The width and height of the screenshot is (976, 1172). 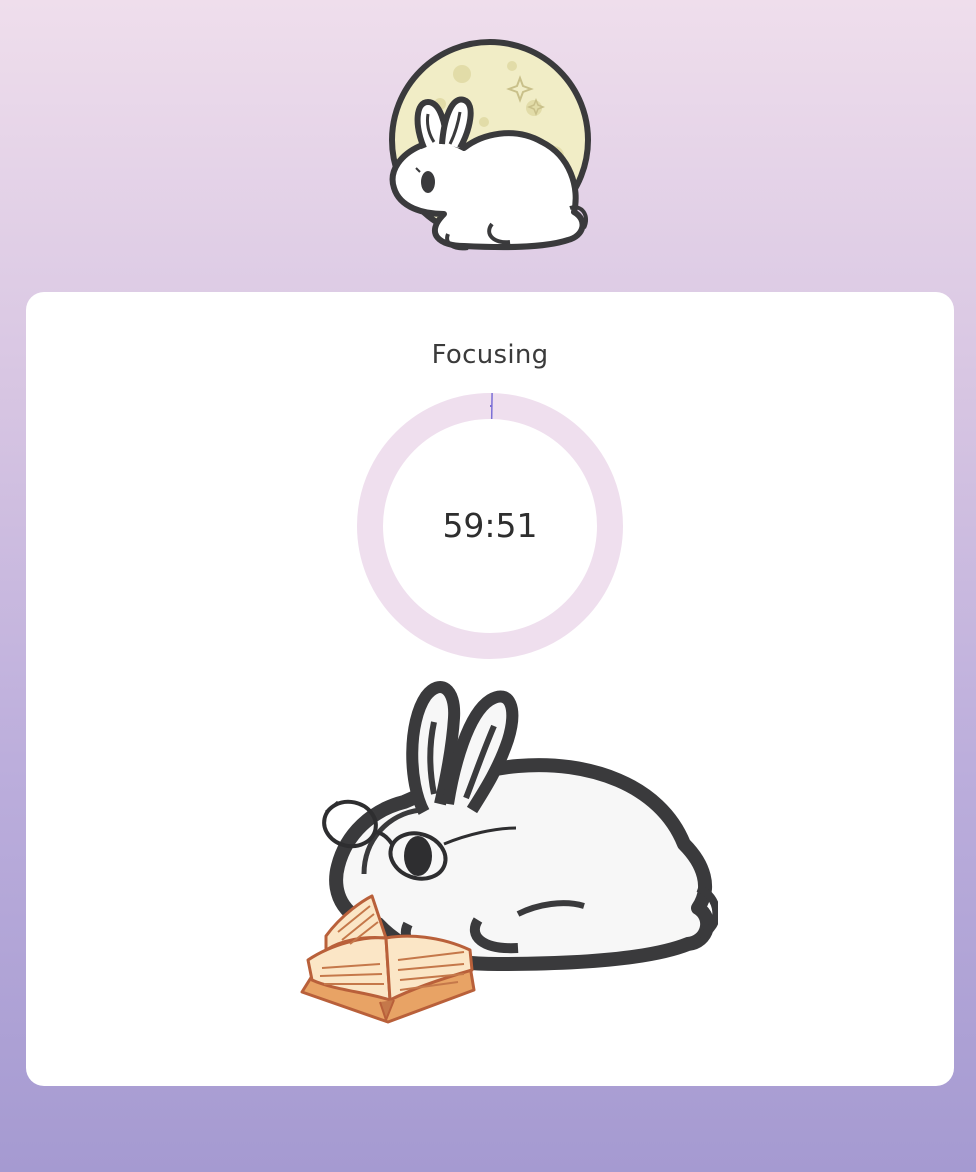 I want to click on timer-progress-ring, so click(x=490, y=526).